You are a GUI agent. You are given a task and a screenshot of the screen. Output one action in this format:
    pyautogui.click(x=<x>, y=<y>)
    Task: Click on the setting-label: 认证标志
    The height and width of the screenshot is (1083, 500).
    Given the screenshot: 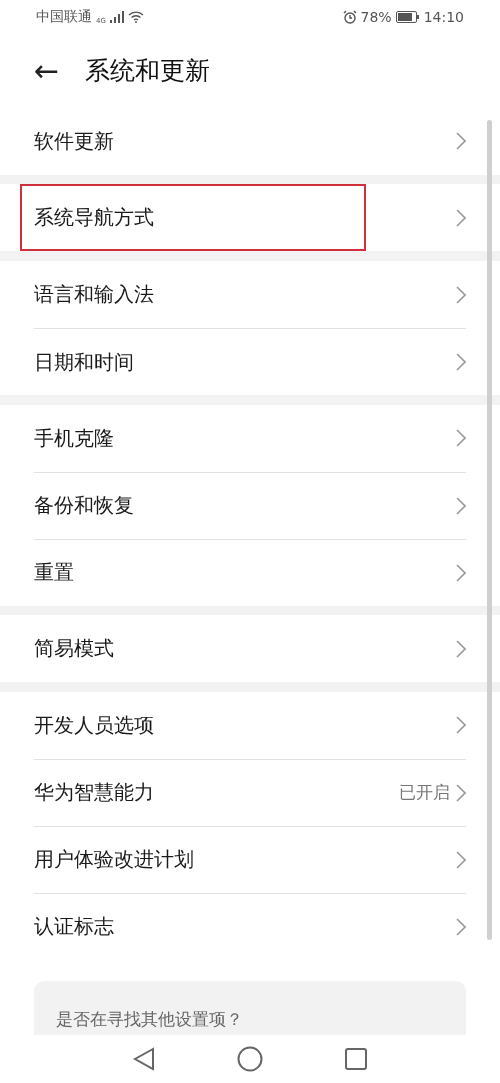 What is the action you would take?
    pyautogui.click(x=74, y=927)
    